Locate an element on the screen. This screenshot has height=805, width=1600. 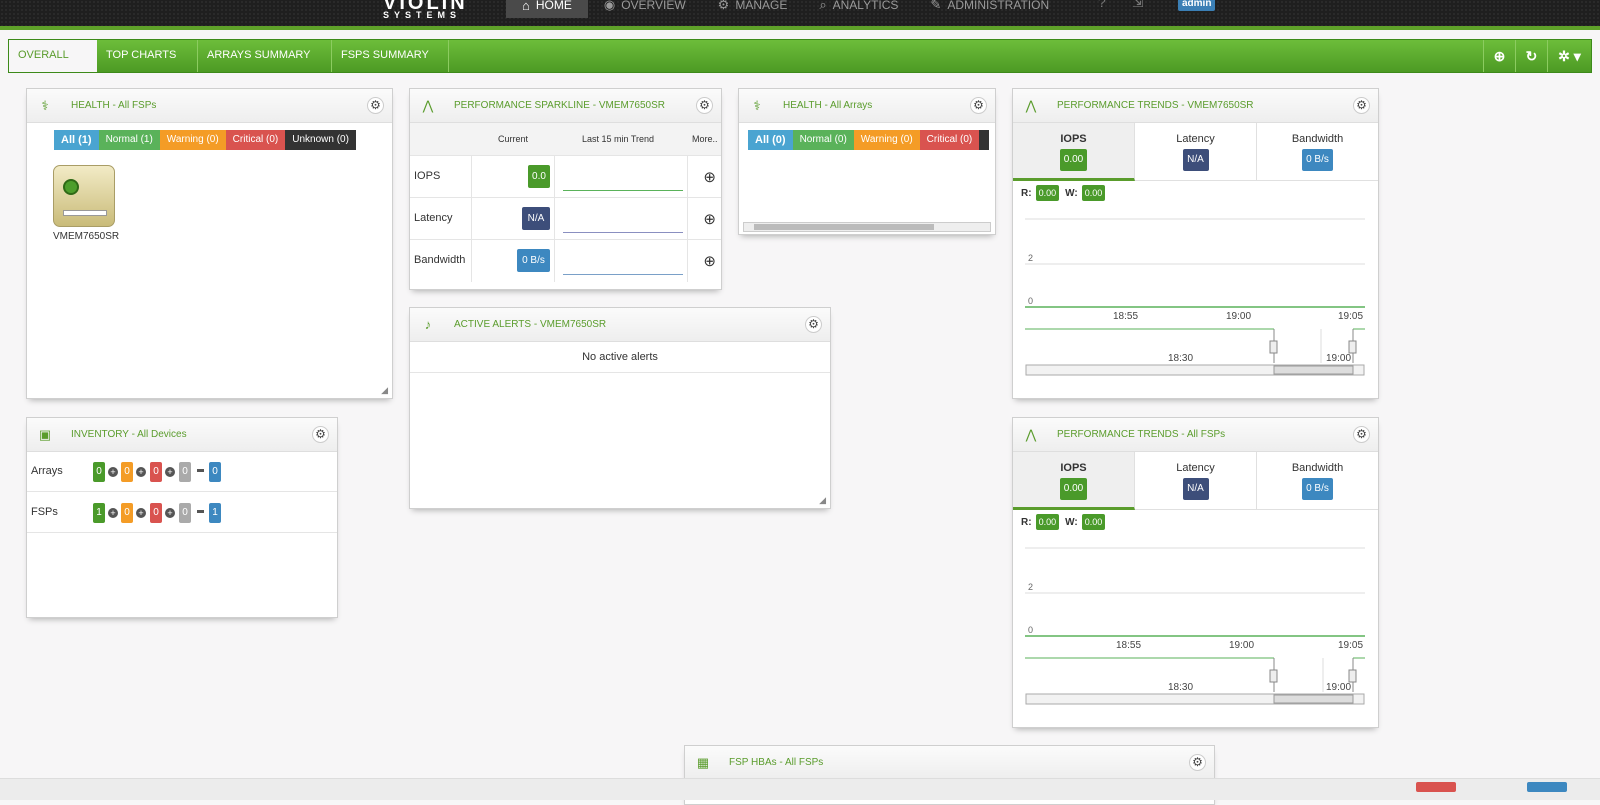
x-tick: 19:00 is located at coordinates (1241, 645).